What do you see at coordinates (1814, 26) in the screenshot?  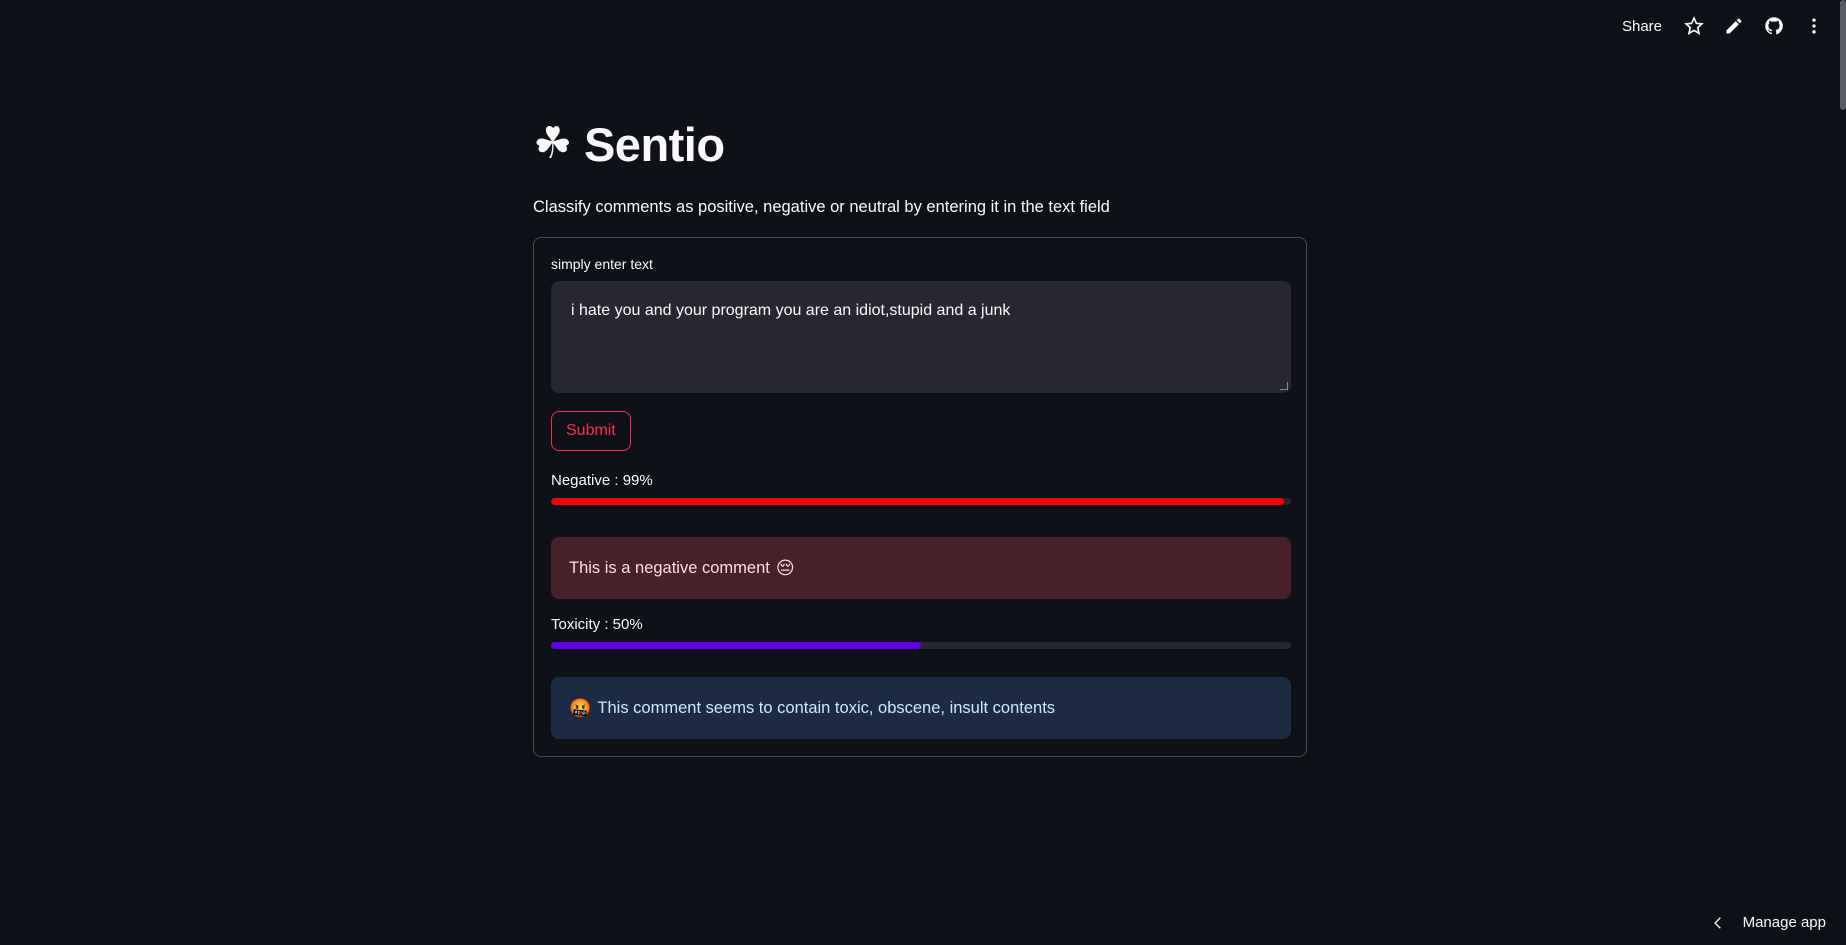 I see `more-vertical-icon` at bounding box center [1814, 26].